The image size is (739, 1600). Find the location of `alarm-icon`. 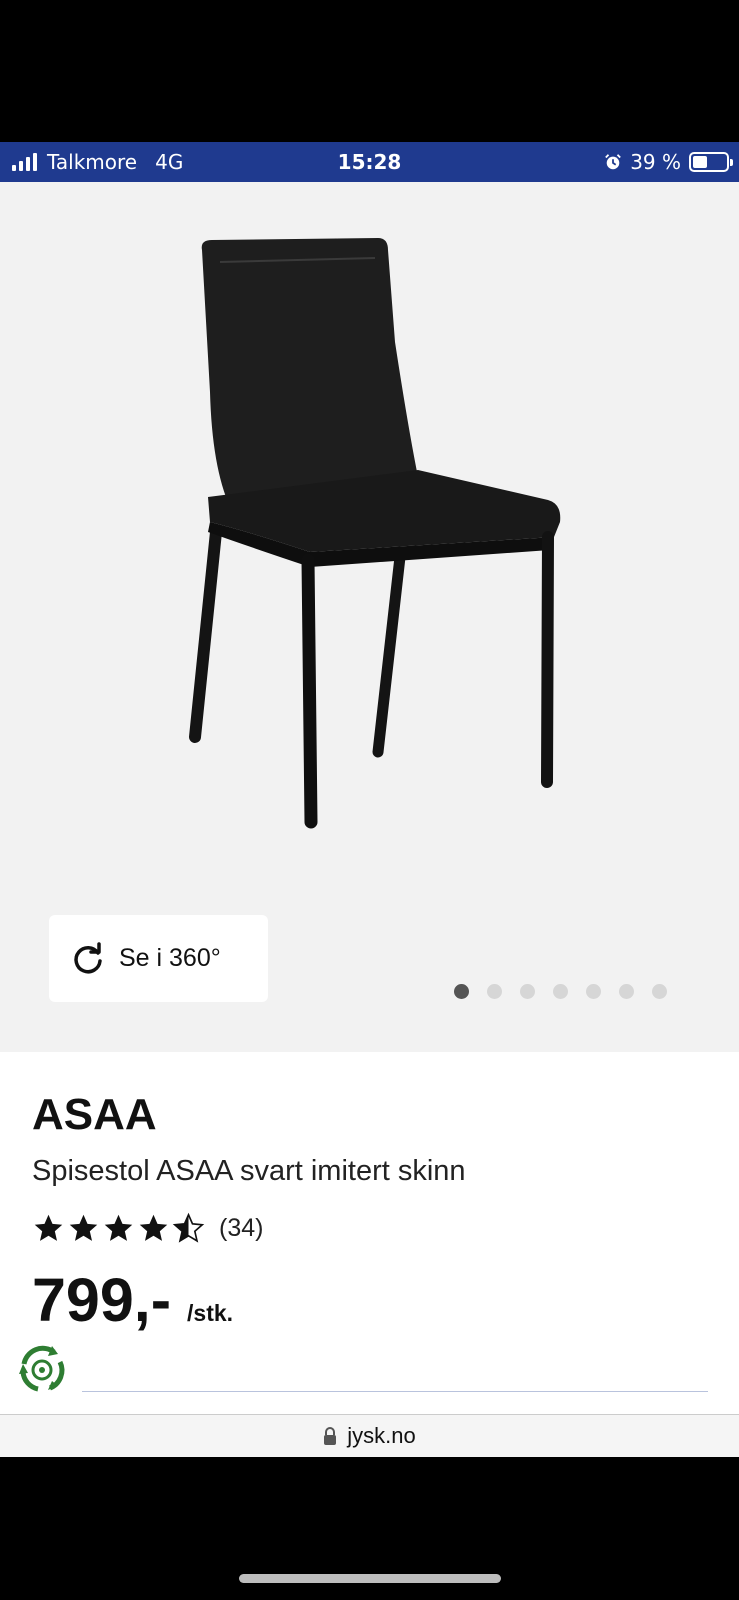

alarm-icon is located at coordinates (613, 162).